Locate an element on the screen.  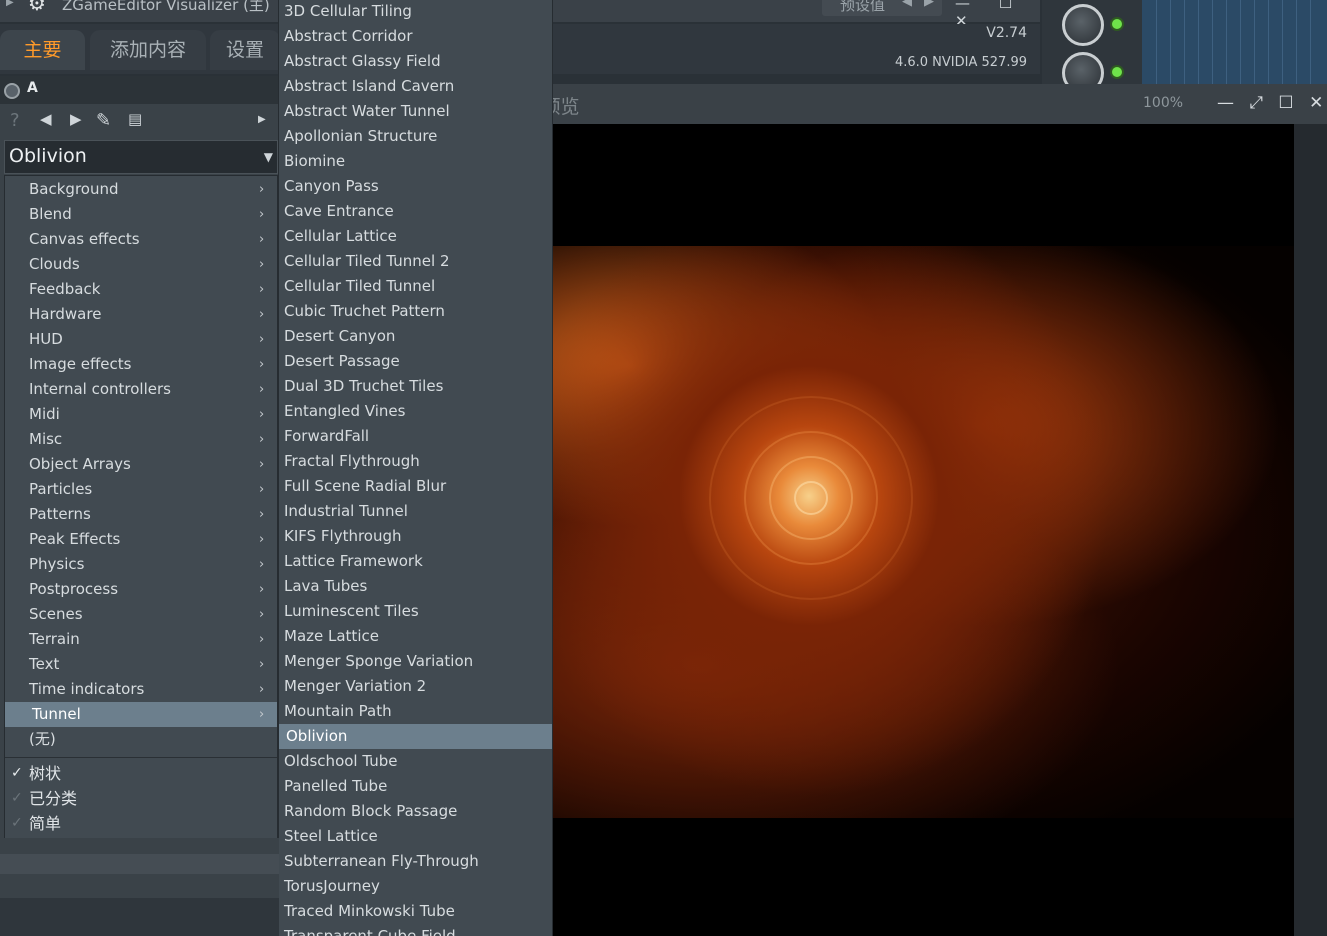
category-item: Internal controllers › is located at coordinates (141, 389).